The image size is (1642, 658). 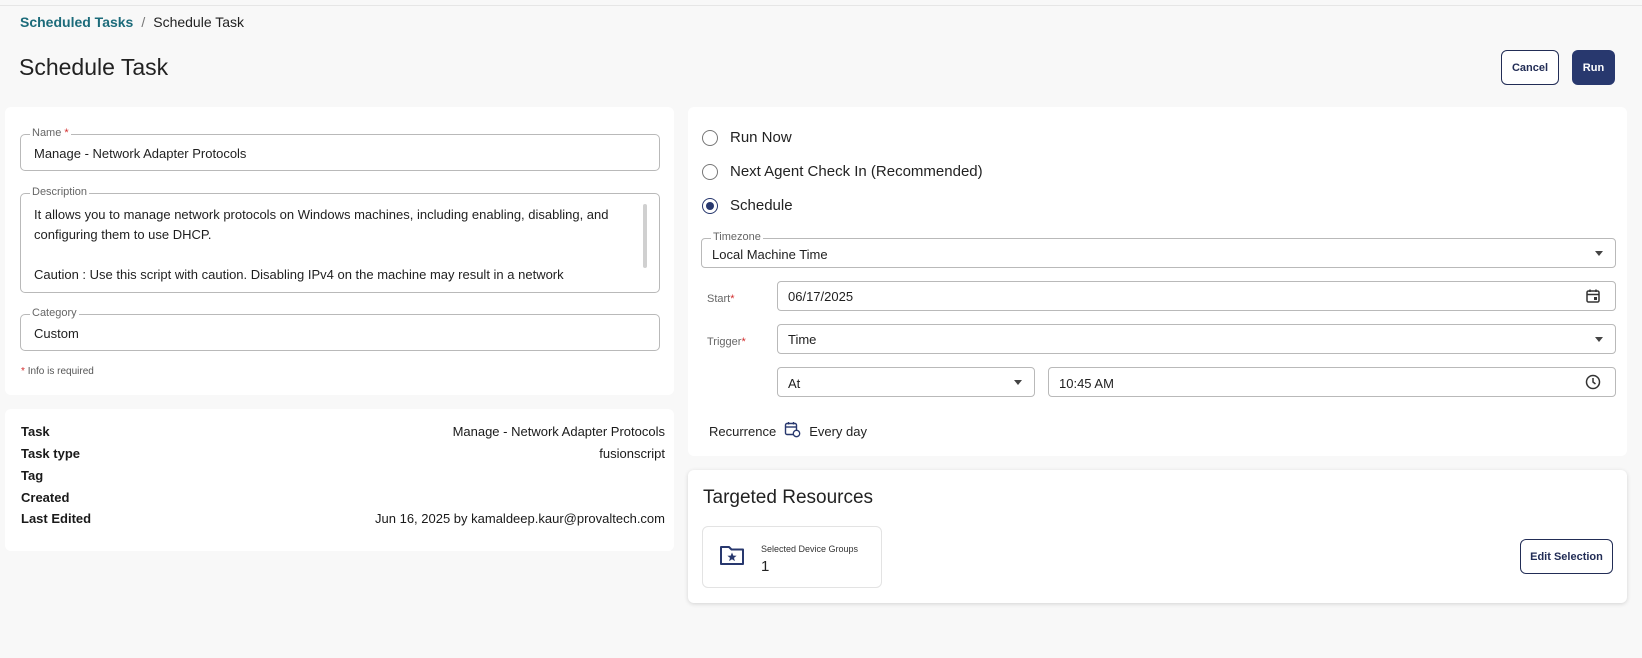 I want to click on breadcrumb-current: Schedule Task, so click(x=199, y=22).